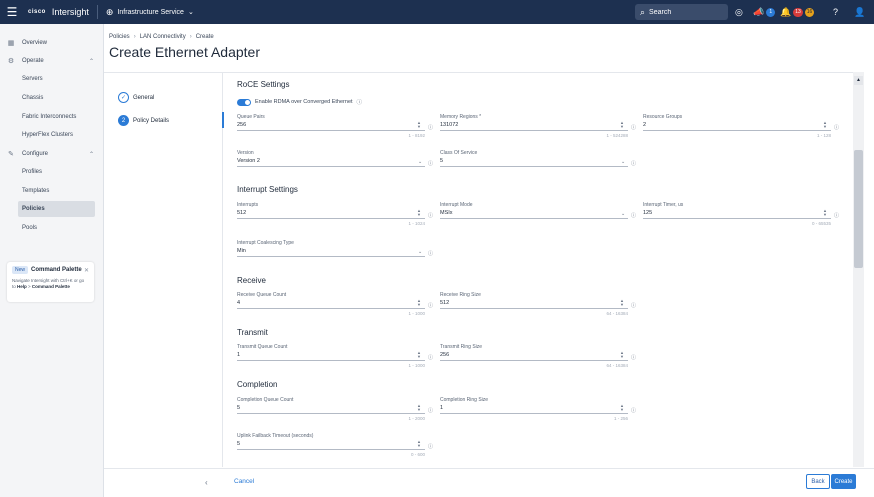 This screenshot has width=874, height=497. Describe the element at coordinates (52, 79) in the screenshot. I see `sidebar-item-servers: Servers` at that location.